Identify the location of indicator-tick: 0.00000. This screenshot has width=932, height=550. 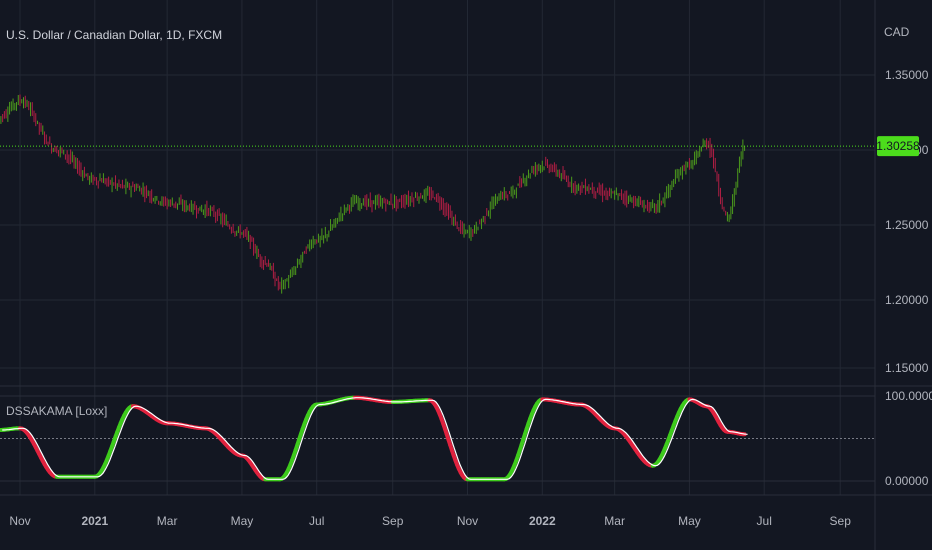
(907, 481).